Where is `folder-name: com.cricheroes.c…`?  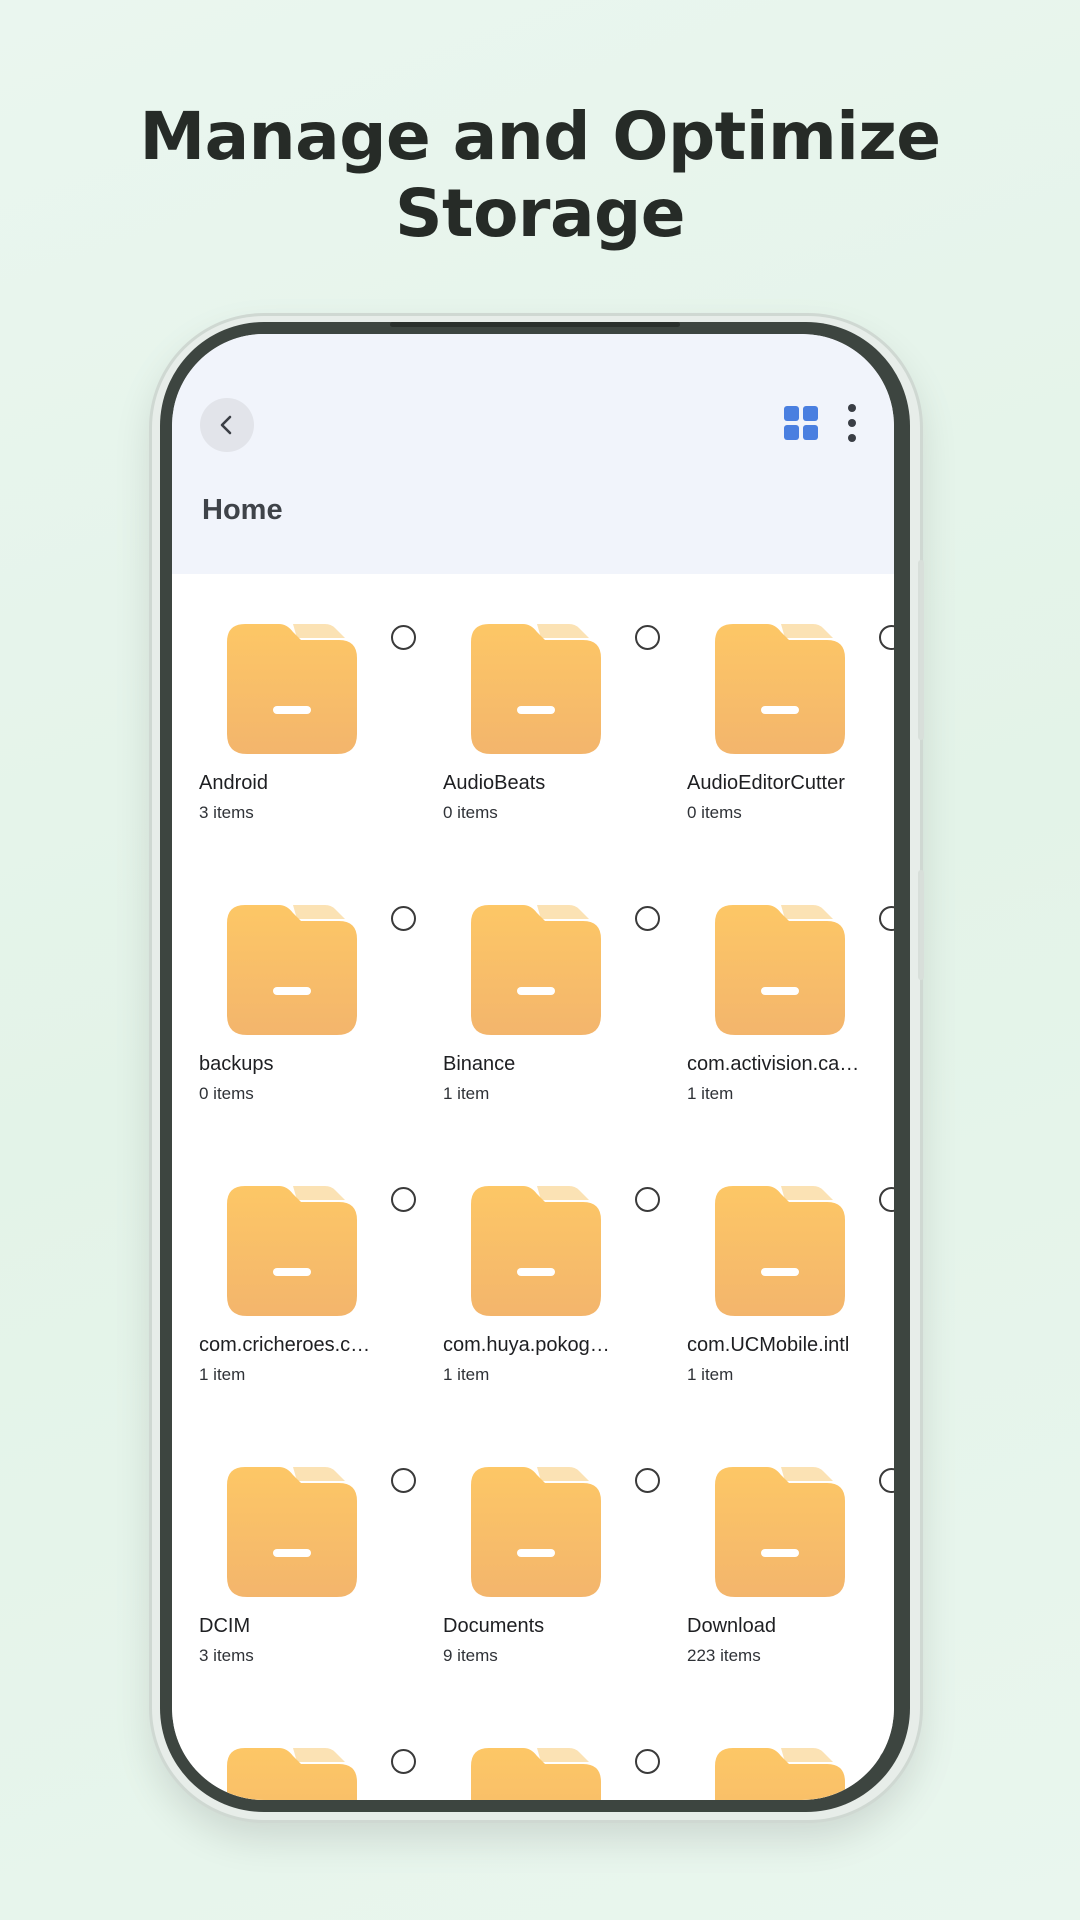 folder-name: com.cricheroes.c… is located at coordinates (285, 1345).